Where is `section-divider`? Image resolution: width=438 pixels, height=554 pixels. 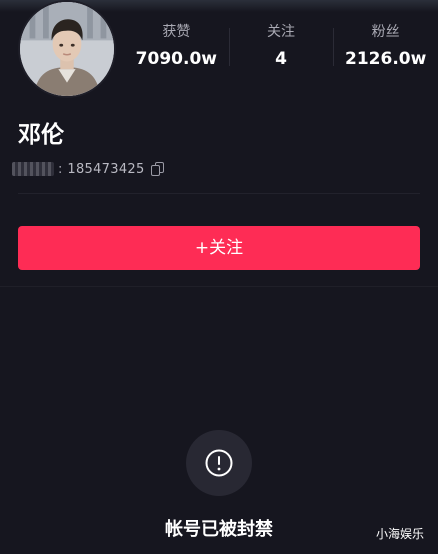
section-divider is located at coordinates (219, 286).